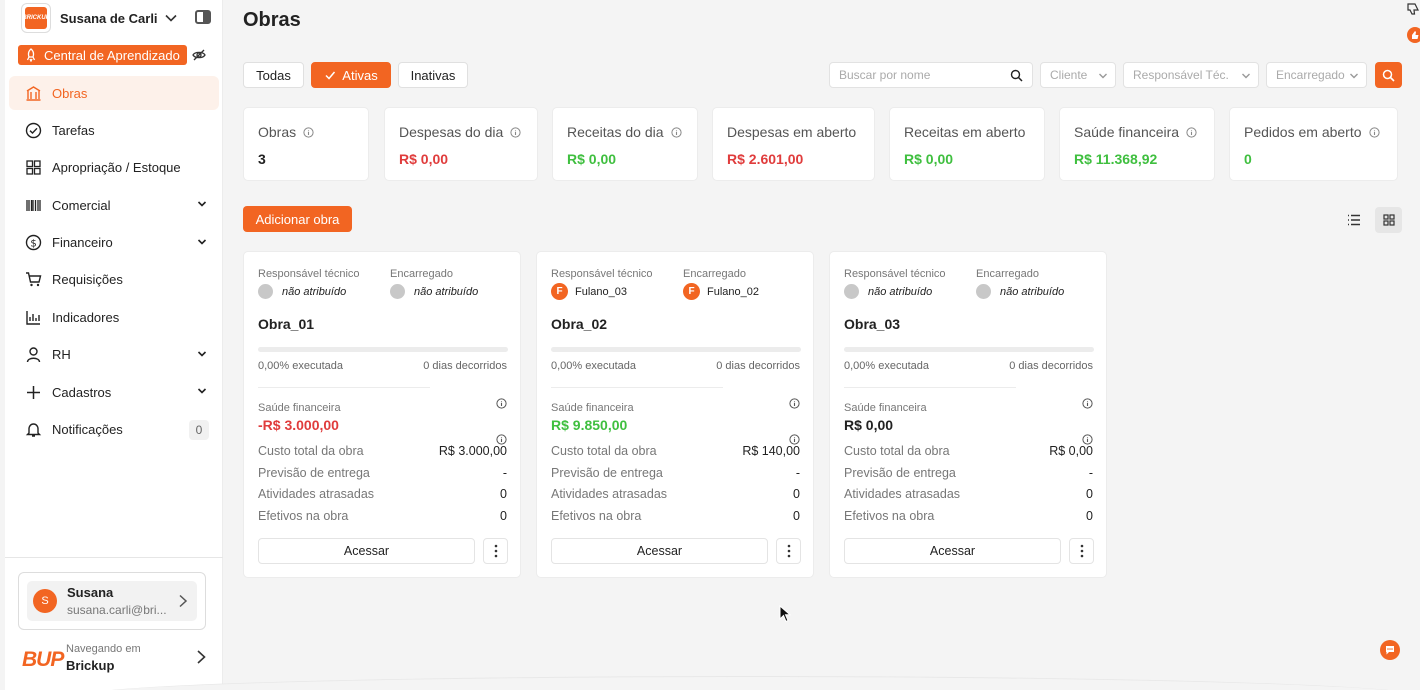  What do you see at coordinates (796, 516) in the screenshot?
I see `staff-value: 0` at bounding box center [796, 516].